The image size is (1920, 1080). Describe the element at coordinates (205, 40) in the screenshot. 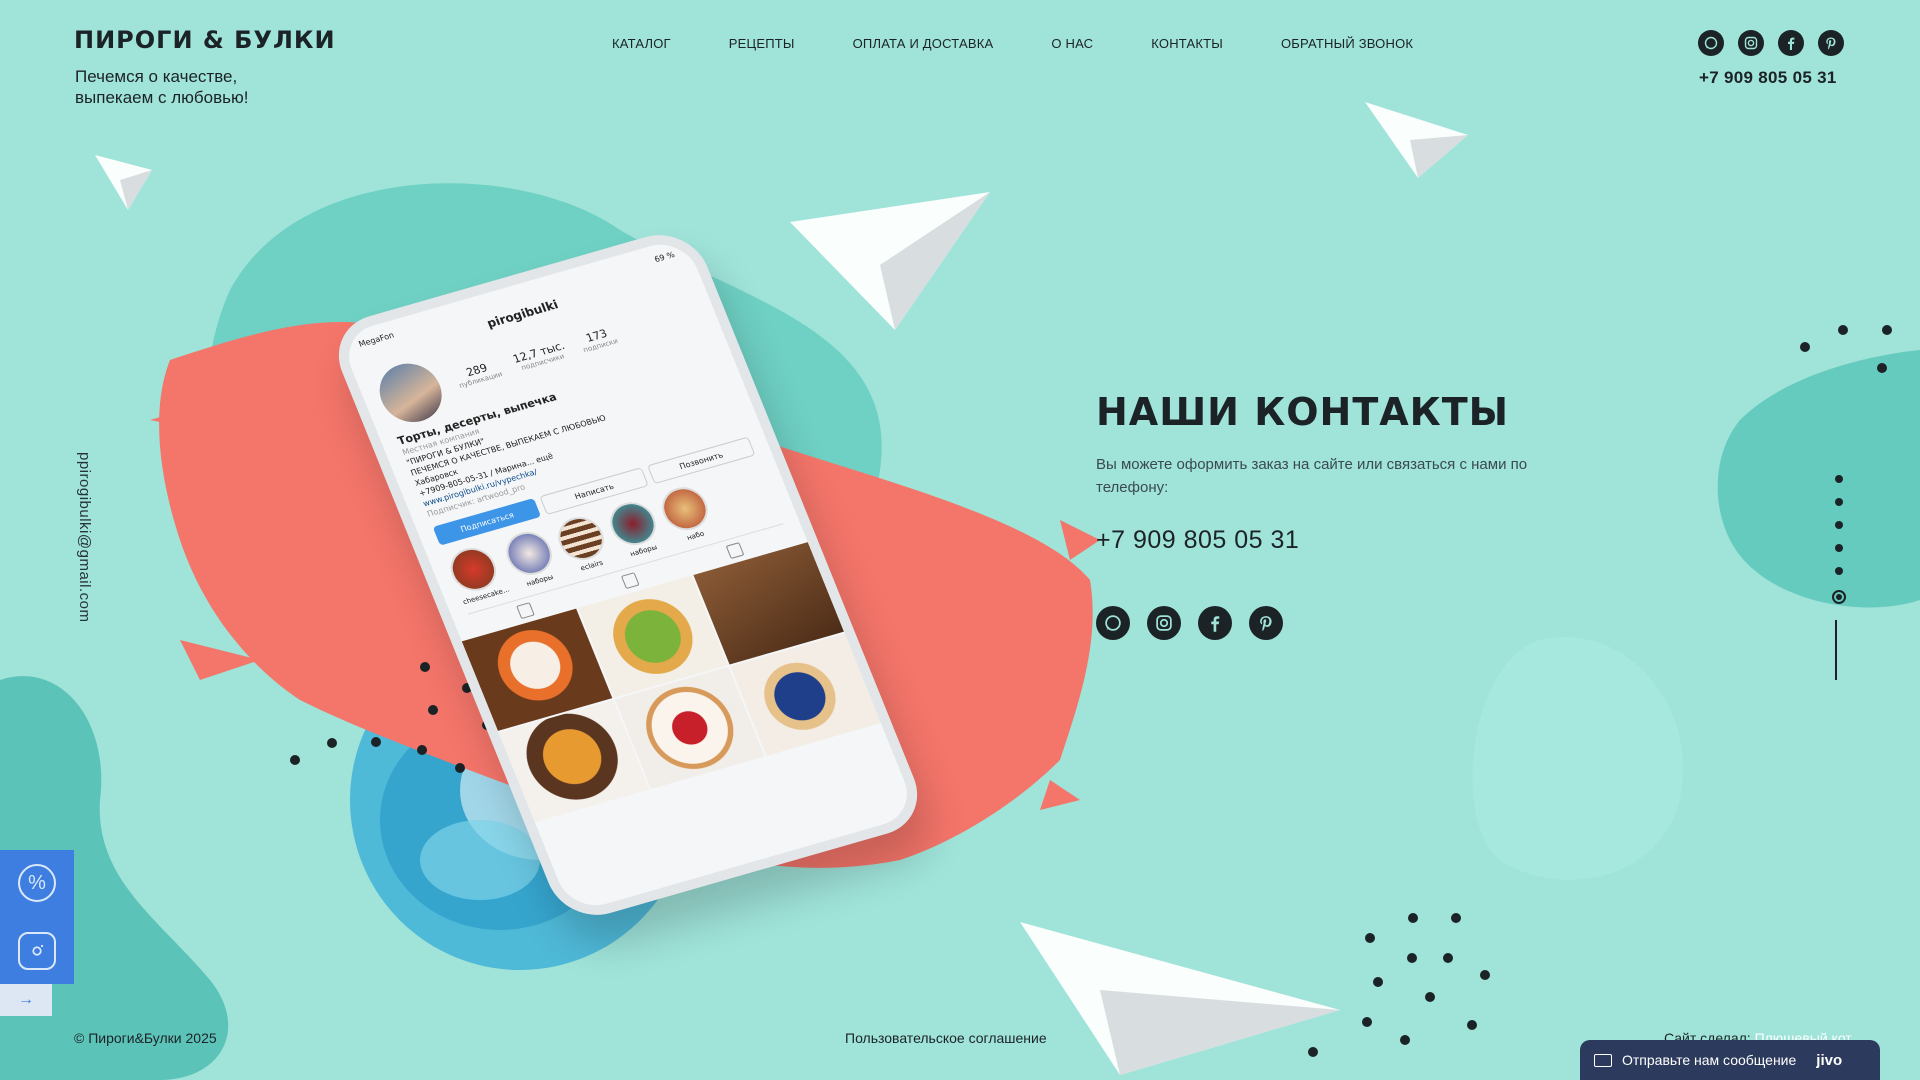

I see `site-logo: ПИРОГИ & БУЛКИ` at that location.